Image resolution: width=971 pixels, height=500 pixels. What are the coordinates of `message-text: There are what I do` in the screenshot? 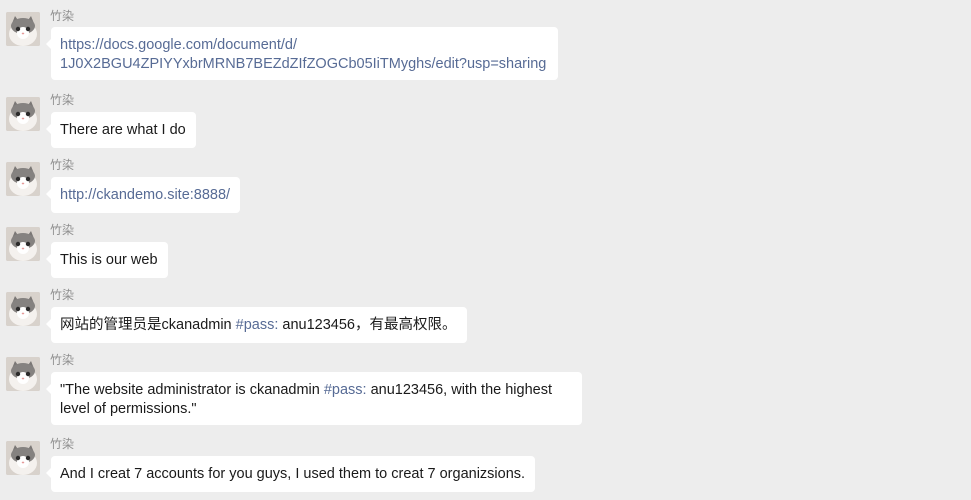 It's located at (123, 130).